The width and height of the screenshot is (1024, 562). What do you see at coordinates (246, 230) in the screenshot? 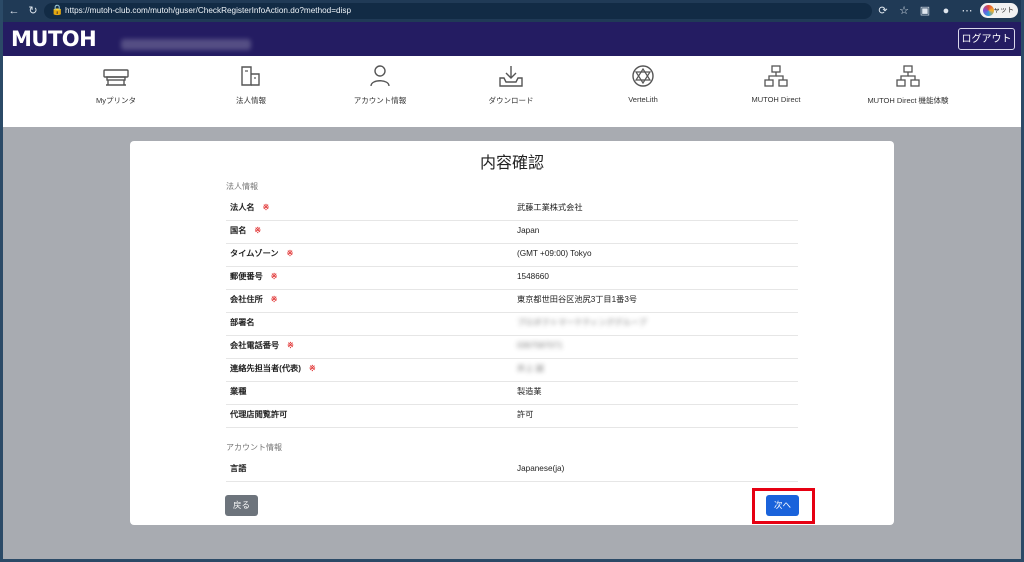
I see `field-label: 国名 ※` at bounding box center [246, 230].